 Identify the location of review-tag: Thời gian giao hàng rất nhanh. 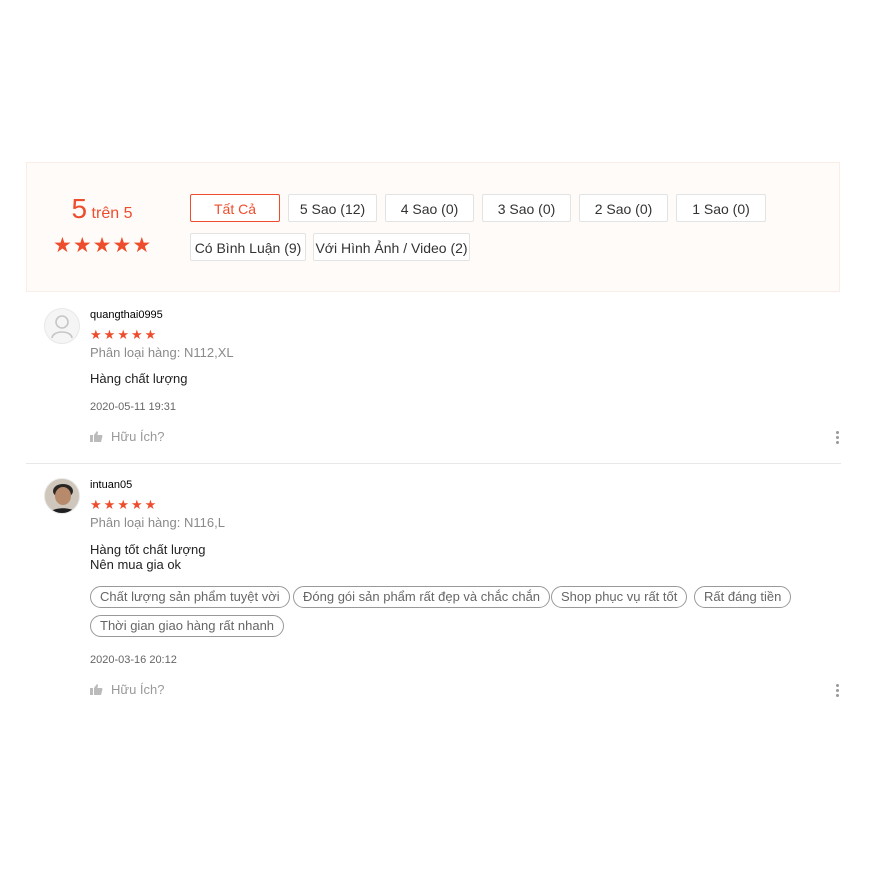
(187, 626).